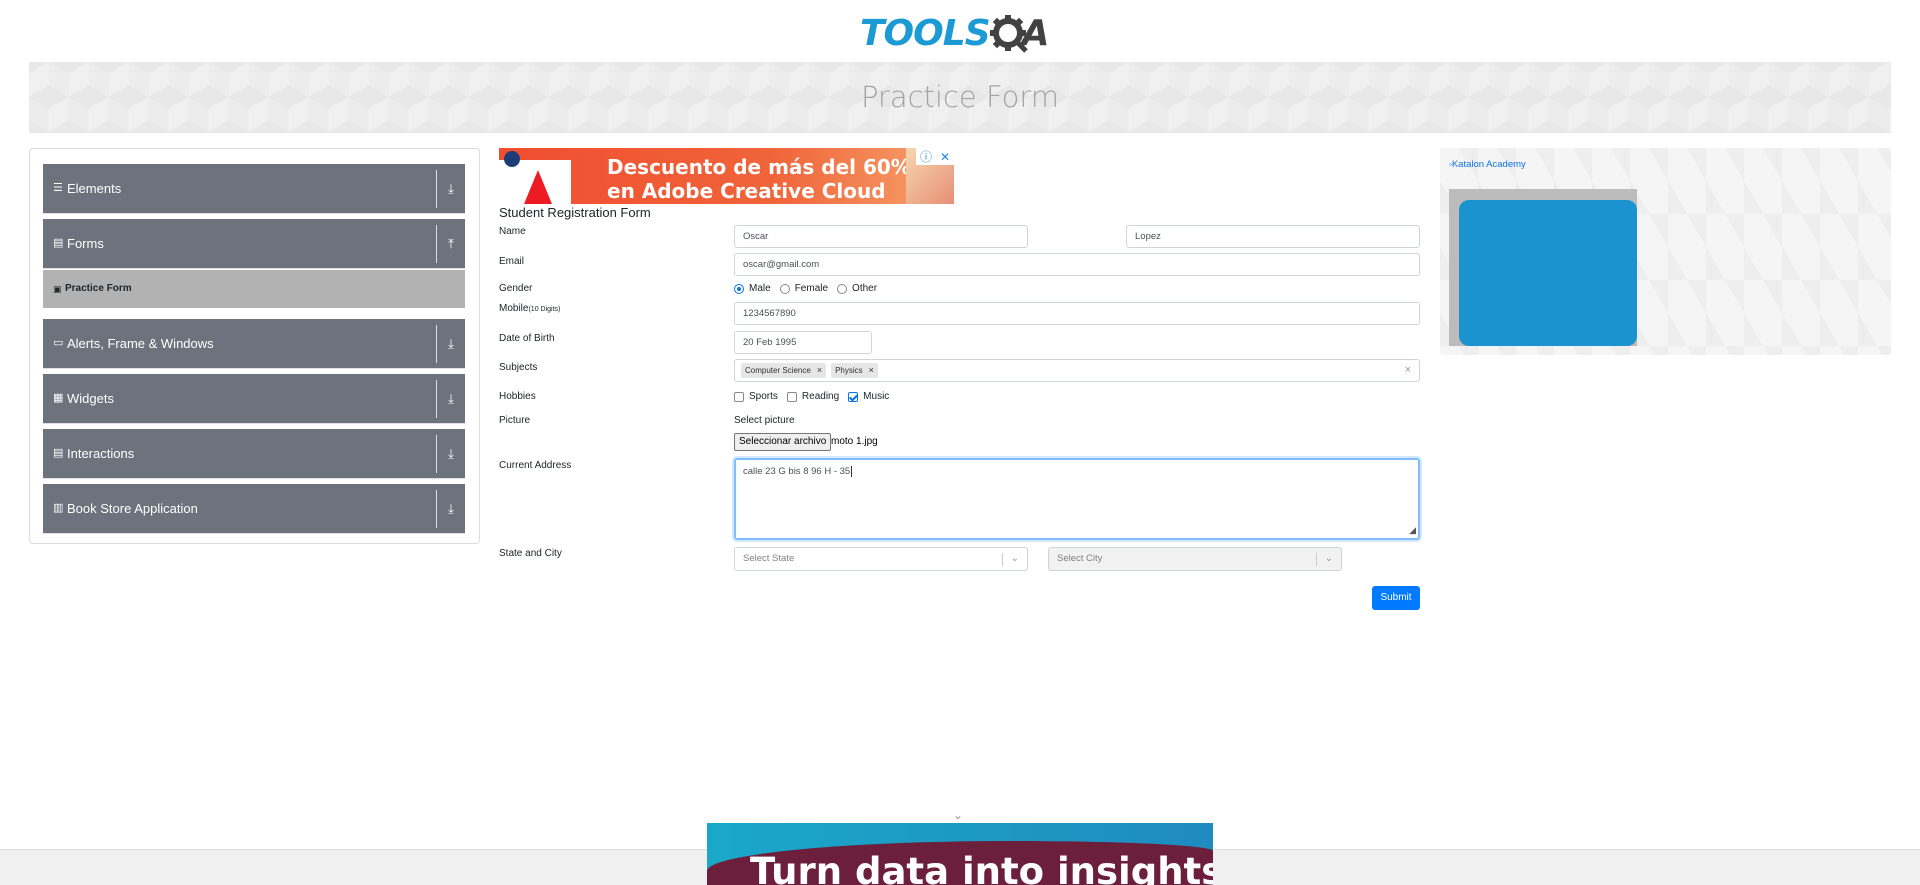 The image size is (1920, 885). Describe the element at coordinates (515, 420) in the screenshot. I see `picture-label: Picture` at that location.